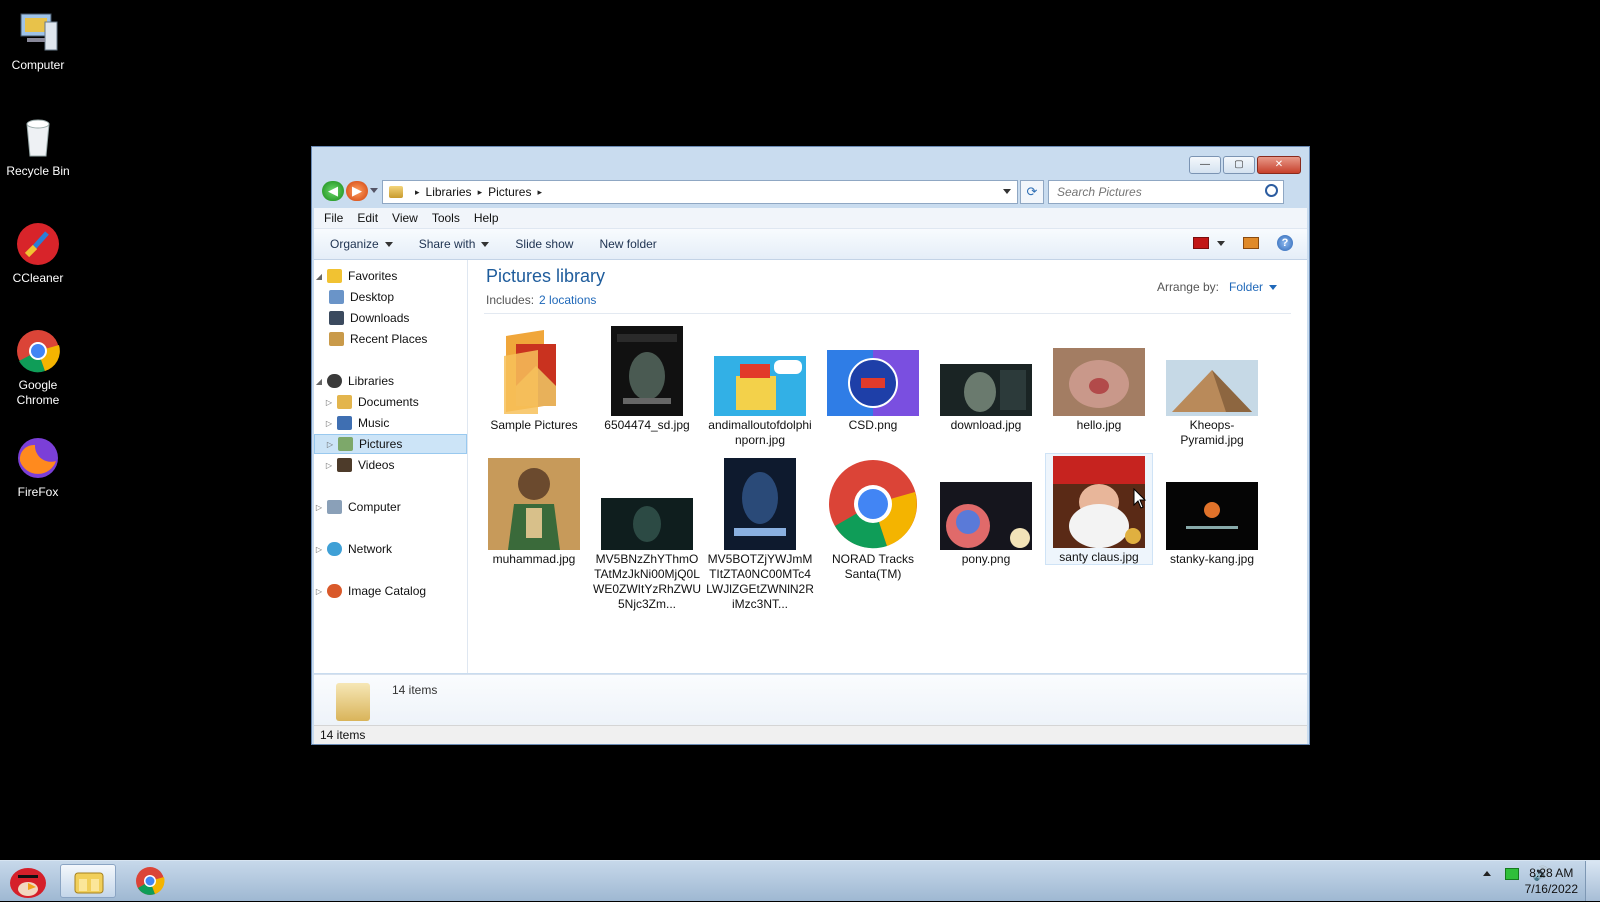 Image resolution: width=1600 pixels, height=902 pixels. I want to click on nav-item-recent-places: Recent Places, so click(390, 339).